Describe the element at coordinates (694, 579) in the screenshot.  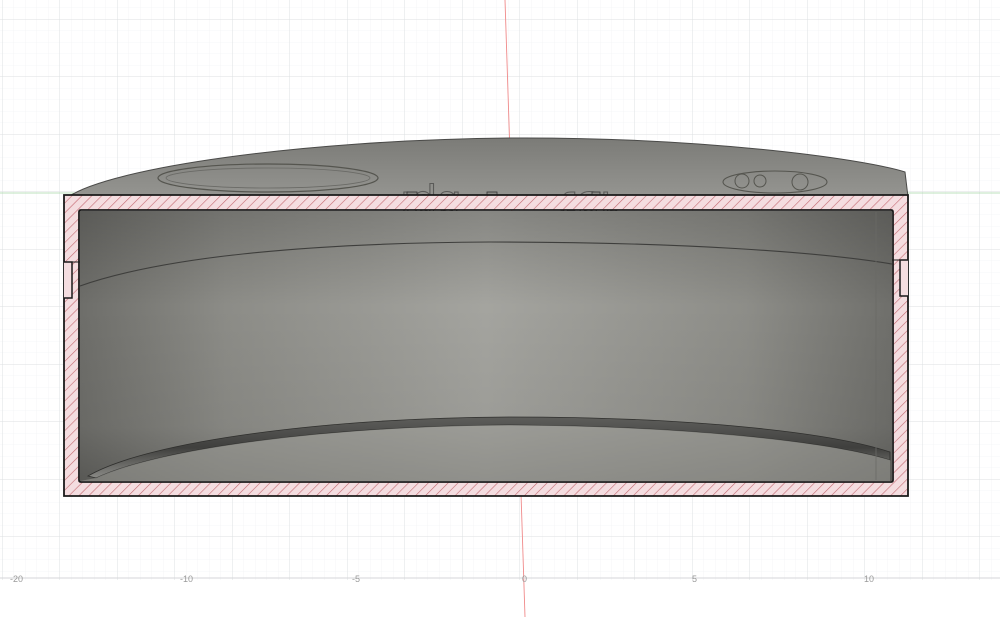
I see `ruler-label: 5` at that location.